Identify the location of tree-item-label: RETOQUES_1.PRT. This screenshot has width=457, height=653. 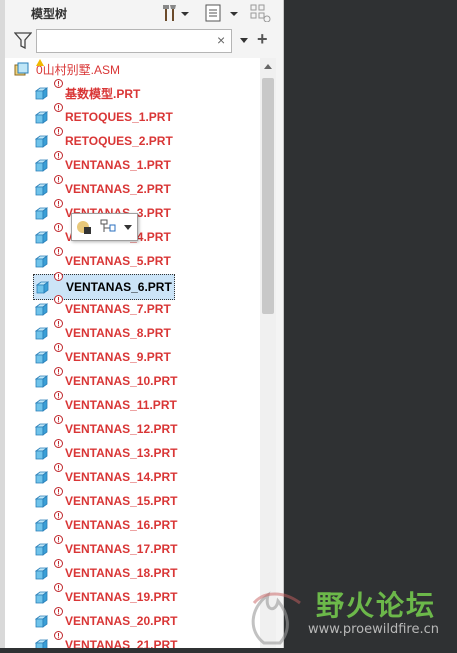
(119, 117).